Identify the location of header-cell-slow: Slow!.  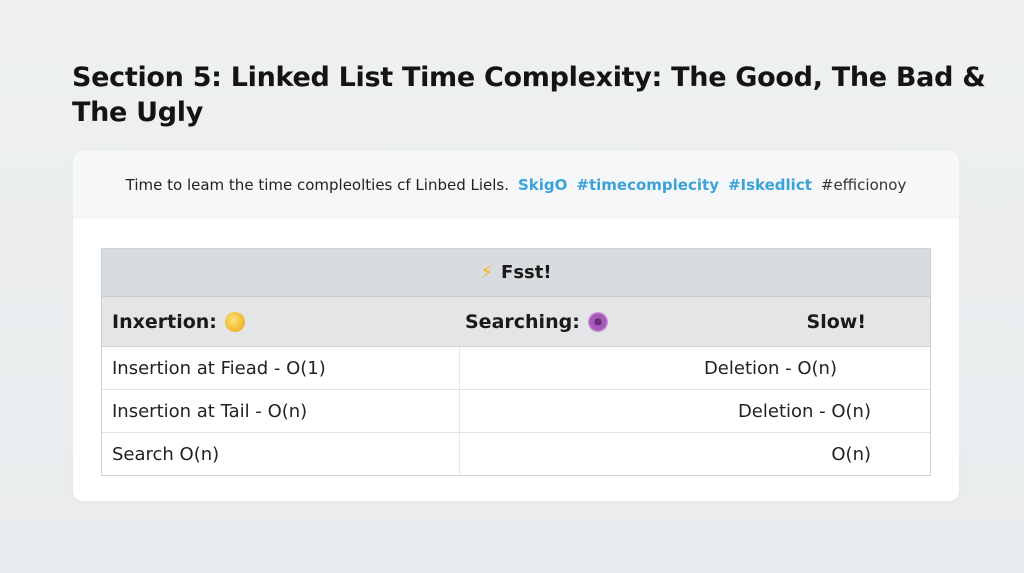
(836, 321).